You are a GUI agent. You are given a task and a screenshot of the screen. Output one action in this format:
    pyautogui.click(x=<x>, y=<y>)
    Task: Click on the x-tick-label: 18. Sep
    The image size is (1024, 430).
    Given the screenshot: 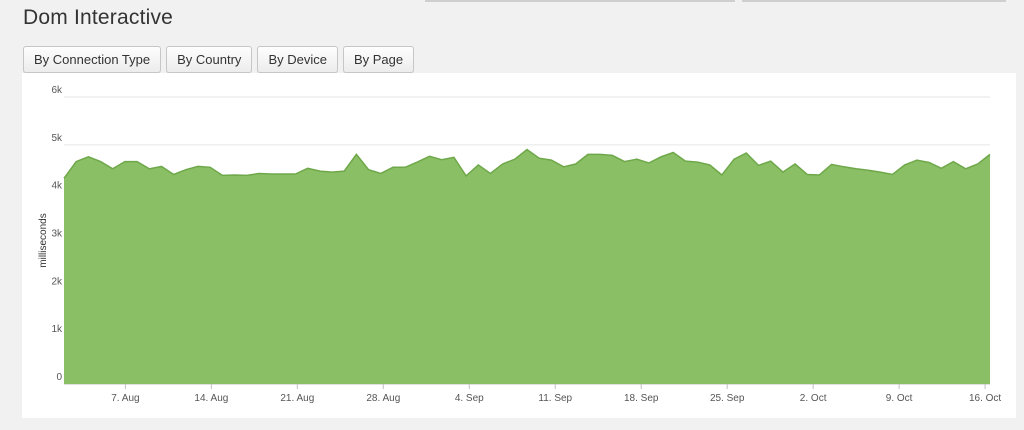 What is the action you would take?
    pyautogui.click(x=641, y=398)
    